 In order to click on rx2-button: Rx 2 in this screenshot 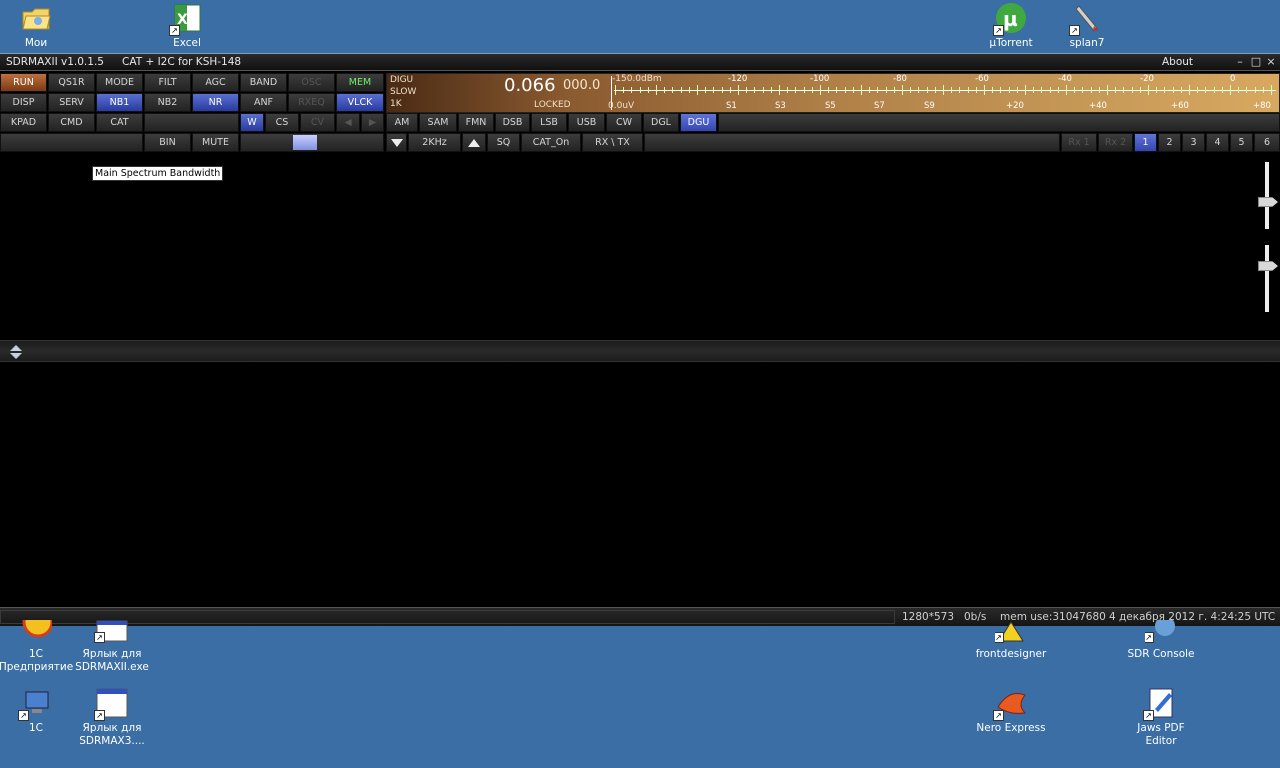, I will do `click(1115, 142)`.